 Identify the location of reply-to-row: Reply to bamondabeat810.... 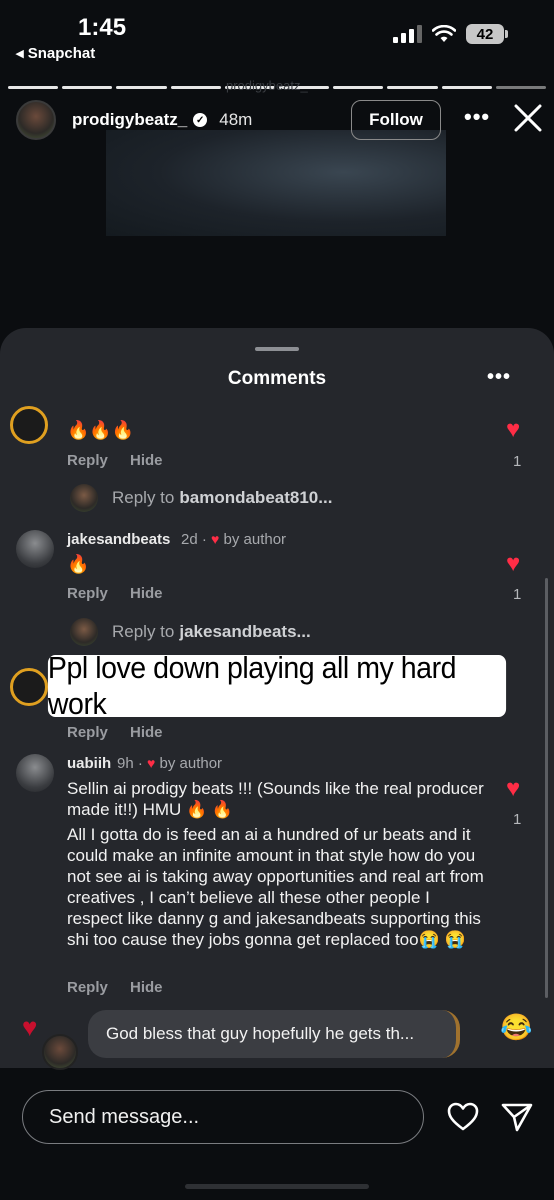
(201, 498).